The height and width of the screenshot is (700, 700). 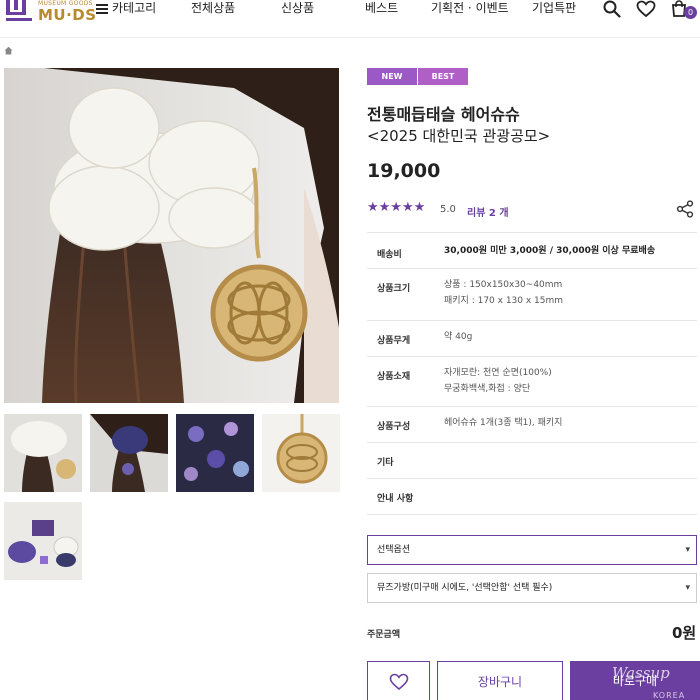 I want to click on wishlist-button, so click(x=398, y=680).